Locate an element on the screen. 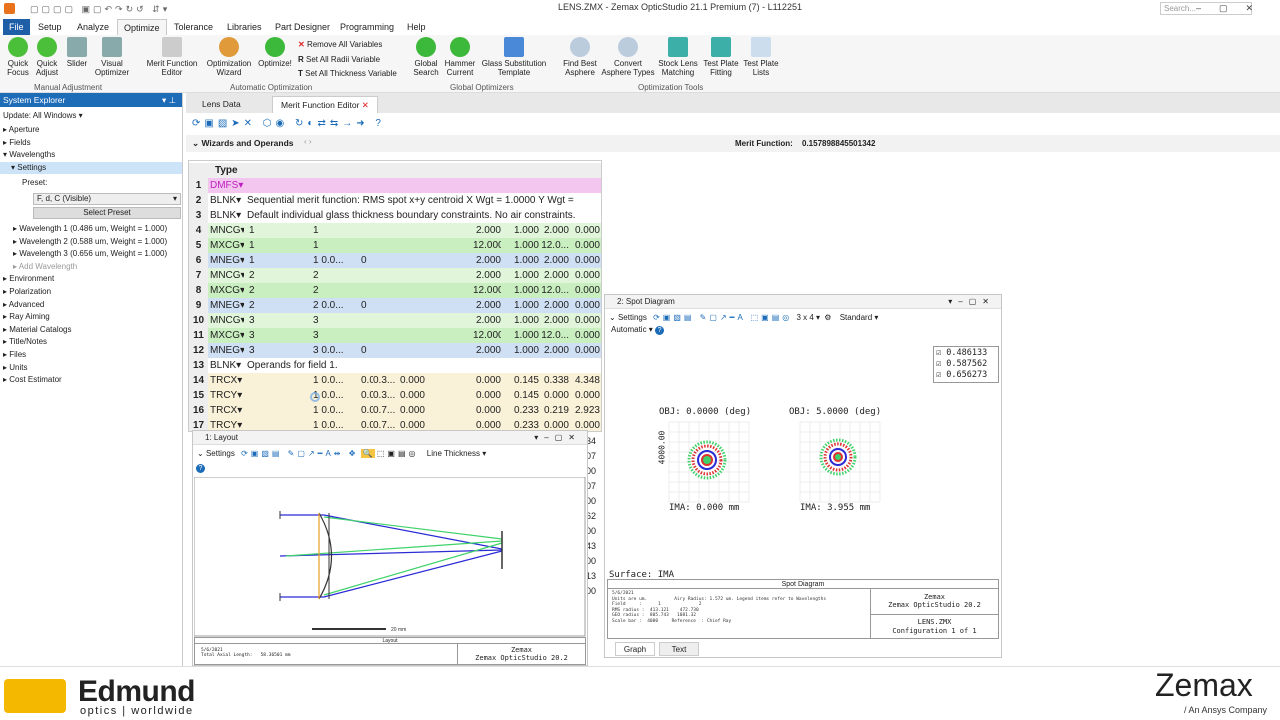  help-icon: ? is located at coordinates (660, 330).